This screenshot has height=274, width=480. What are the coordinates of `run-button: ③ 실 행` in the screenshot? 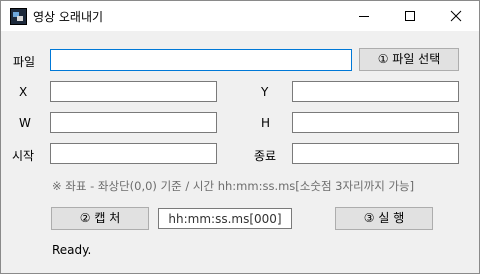 It's located at (384, 218).